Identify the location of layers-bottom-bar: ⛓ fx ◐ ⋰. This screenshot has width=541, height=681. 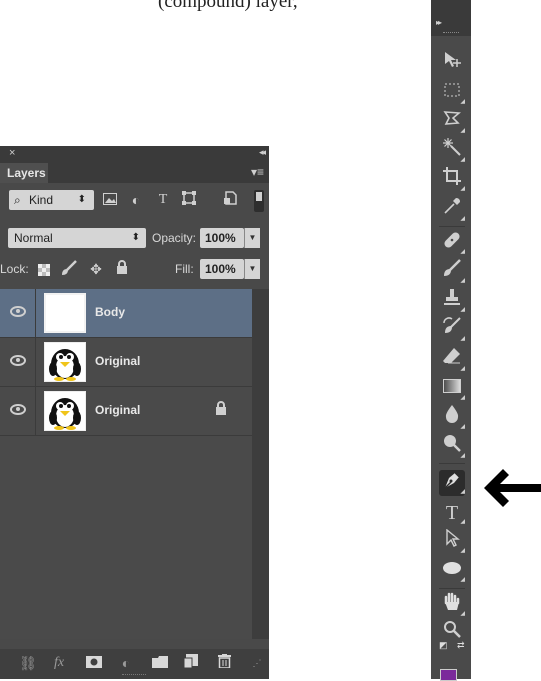
(134, 664).